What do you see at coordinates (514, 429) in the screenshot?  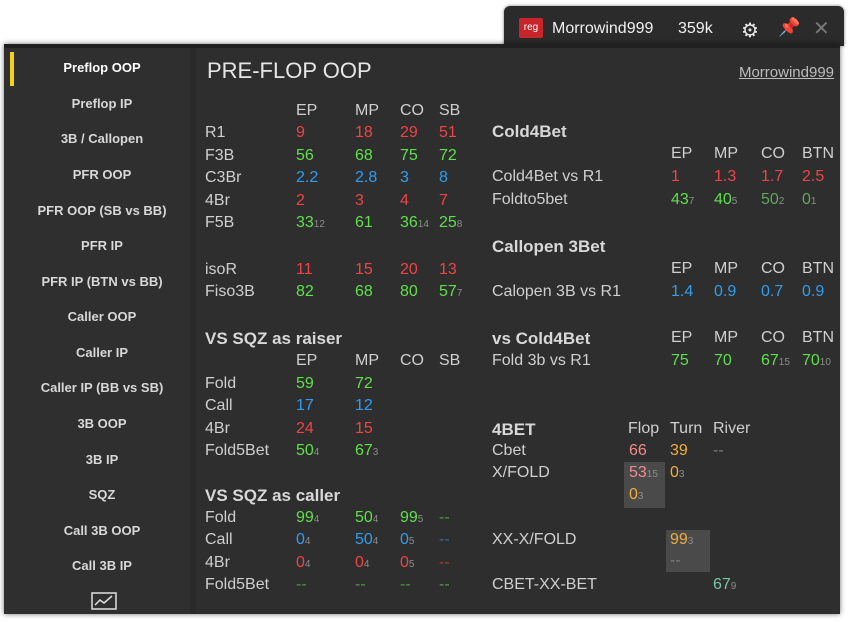 I see `section-title: 4BET` at bounding box center [514, 429].